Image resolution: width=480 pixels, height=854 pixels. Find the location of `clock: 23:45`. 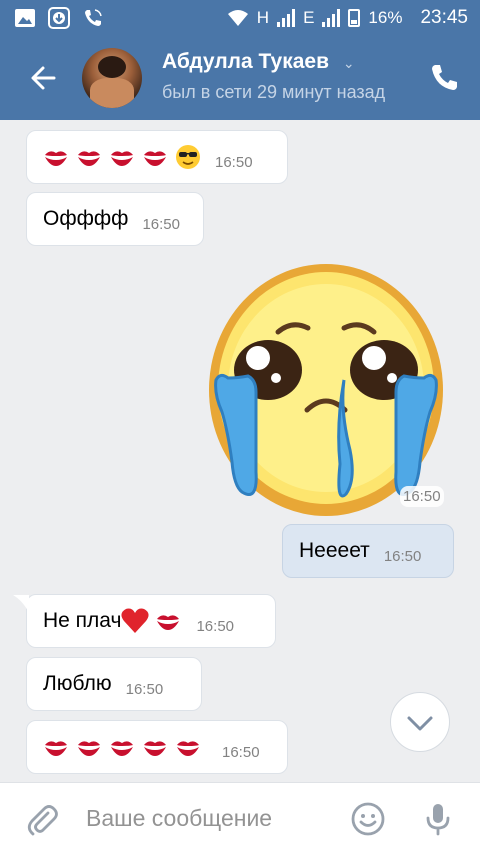

clock: 23:45 is located at coordinates (444, 17).